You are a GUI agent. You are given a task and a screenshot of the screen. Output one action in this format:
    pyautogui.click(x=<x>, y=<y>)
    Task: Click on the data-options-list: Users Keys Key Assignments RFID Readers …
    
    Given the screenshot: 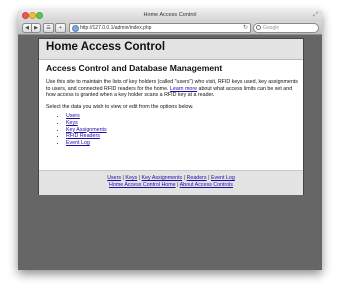 What is the action you would take?
    pyautogui.click(x=172, y=129)
    